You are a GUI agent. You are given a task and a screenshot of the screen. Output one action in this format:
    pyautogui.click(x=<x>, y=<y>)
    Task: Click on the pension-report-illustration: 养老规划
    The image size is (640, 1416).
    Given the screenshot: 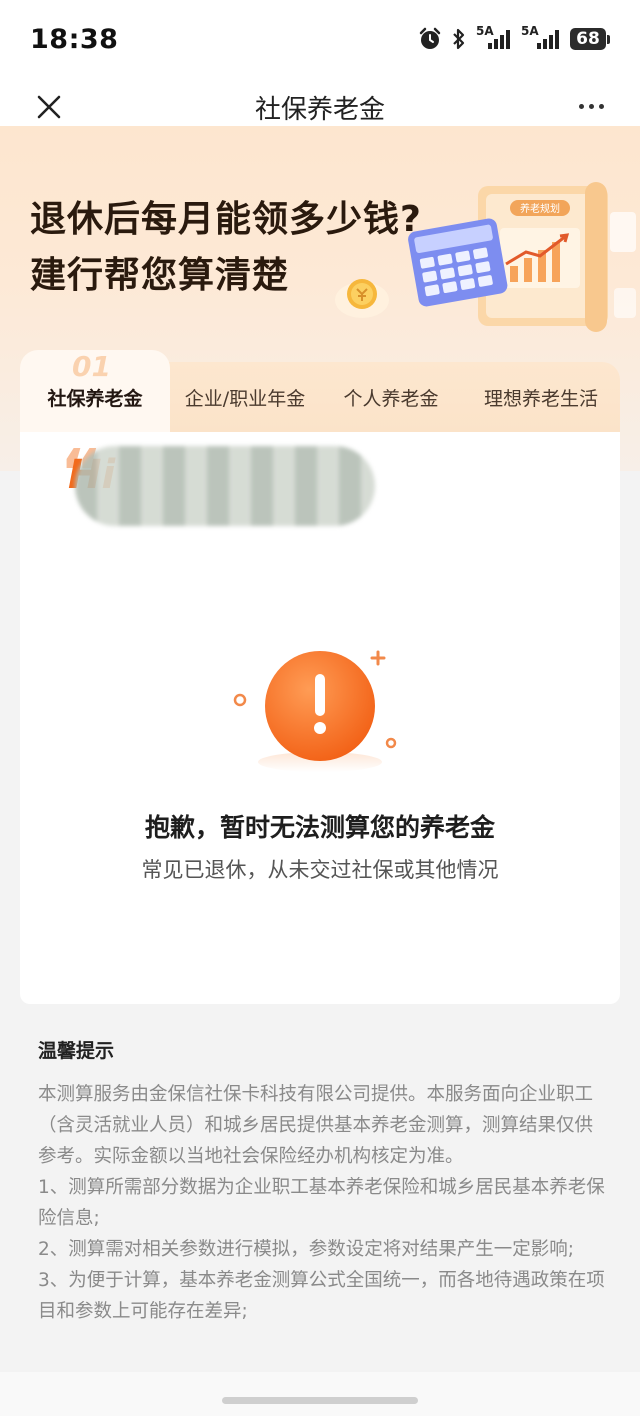 What is the action you would take?
    pyautogui.click(x=522, y=257)
    